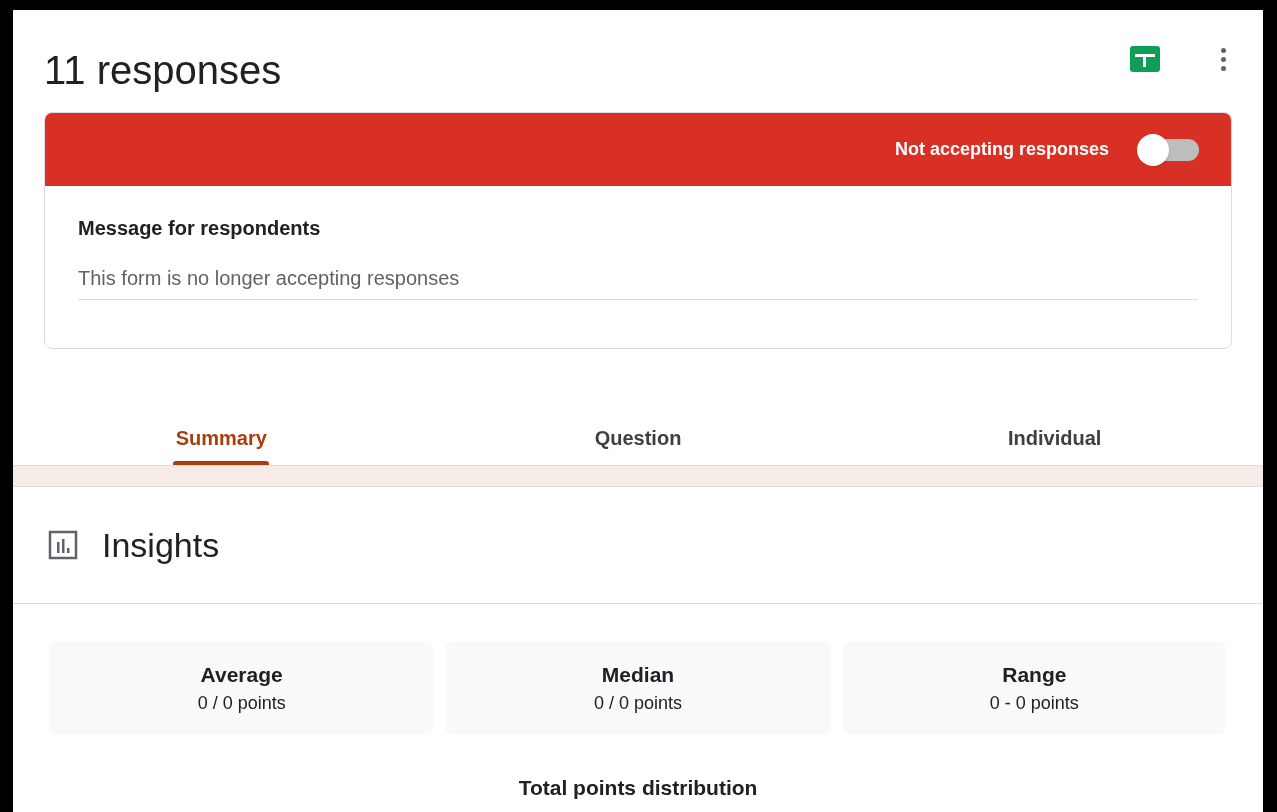 The height and width of the screenshot is (812, 1277). Describe the element at coordinates (200, 228) in the screenshot. I see `message-label: Message for respondents` at that location.